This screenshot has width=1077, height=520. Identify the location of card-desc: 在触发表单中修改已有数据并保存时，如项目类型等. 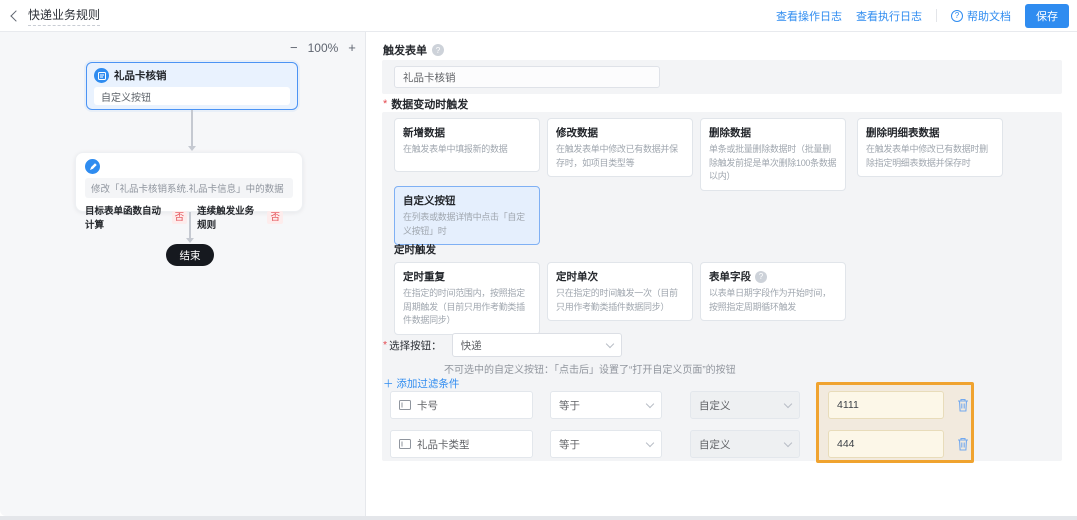
(617, 156).